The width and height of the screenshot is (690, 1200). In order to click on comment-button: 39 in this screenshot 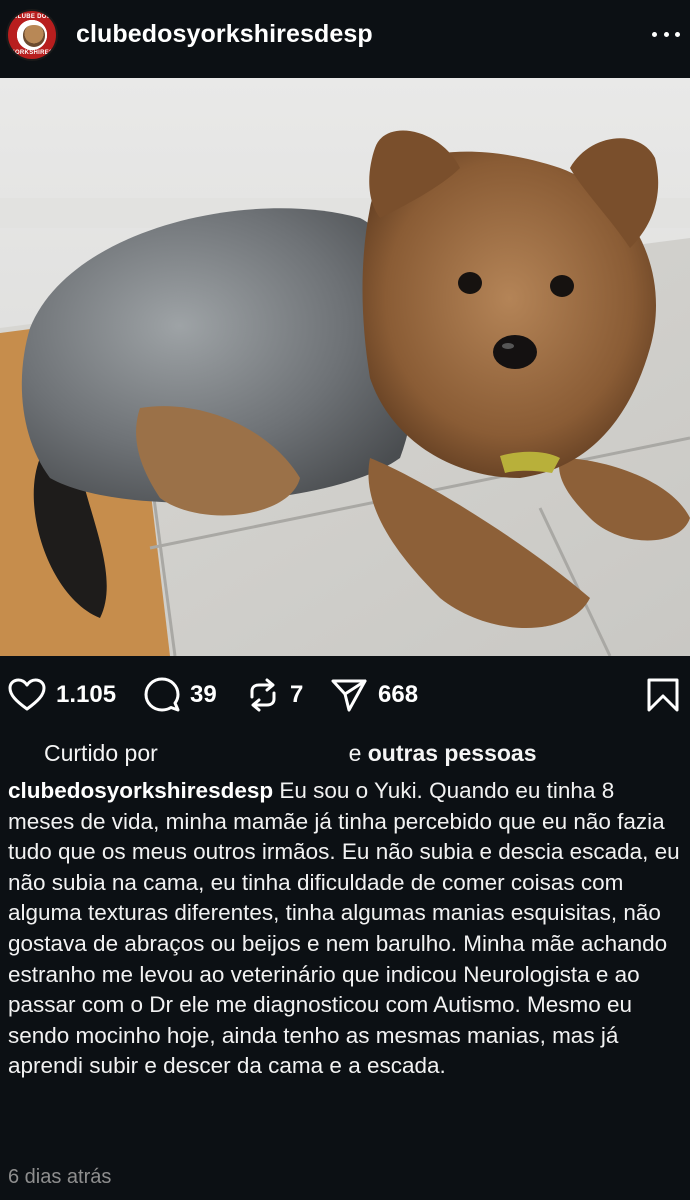, I will do `click(180, 695)`.